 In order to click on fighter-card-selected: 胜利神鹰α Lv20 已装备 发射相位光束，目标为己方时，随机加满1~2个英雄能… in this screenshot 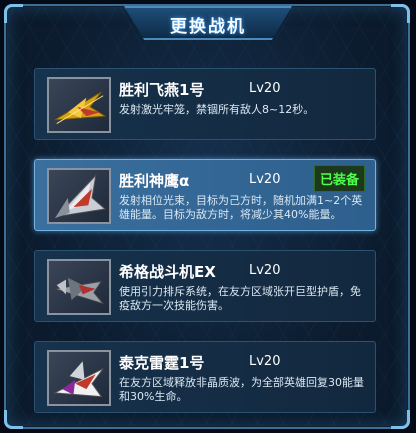, I will do `click(205, 195)`.